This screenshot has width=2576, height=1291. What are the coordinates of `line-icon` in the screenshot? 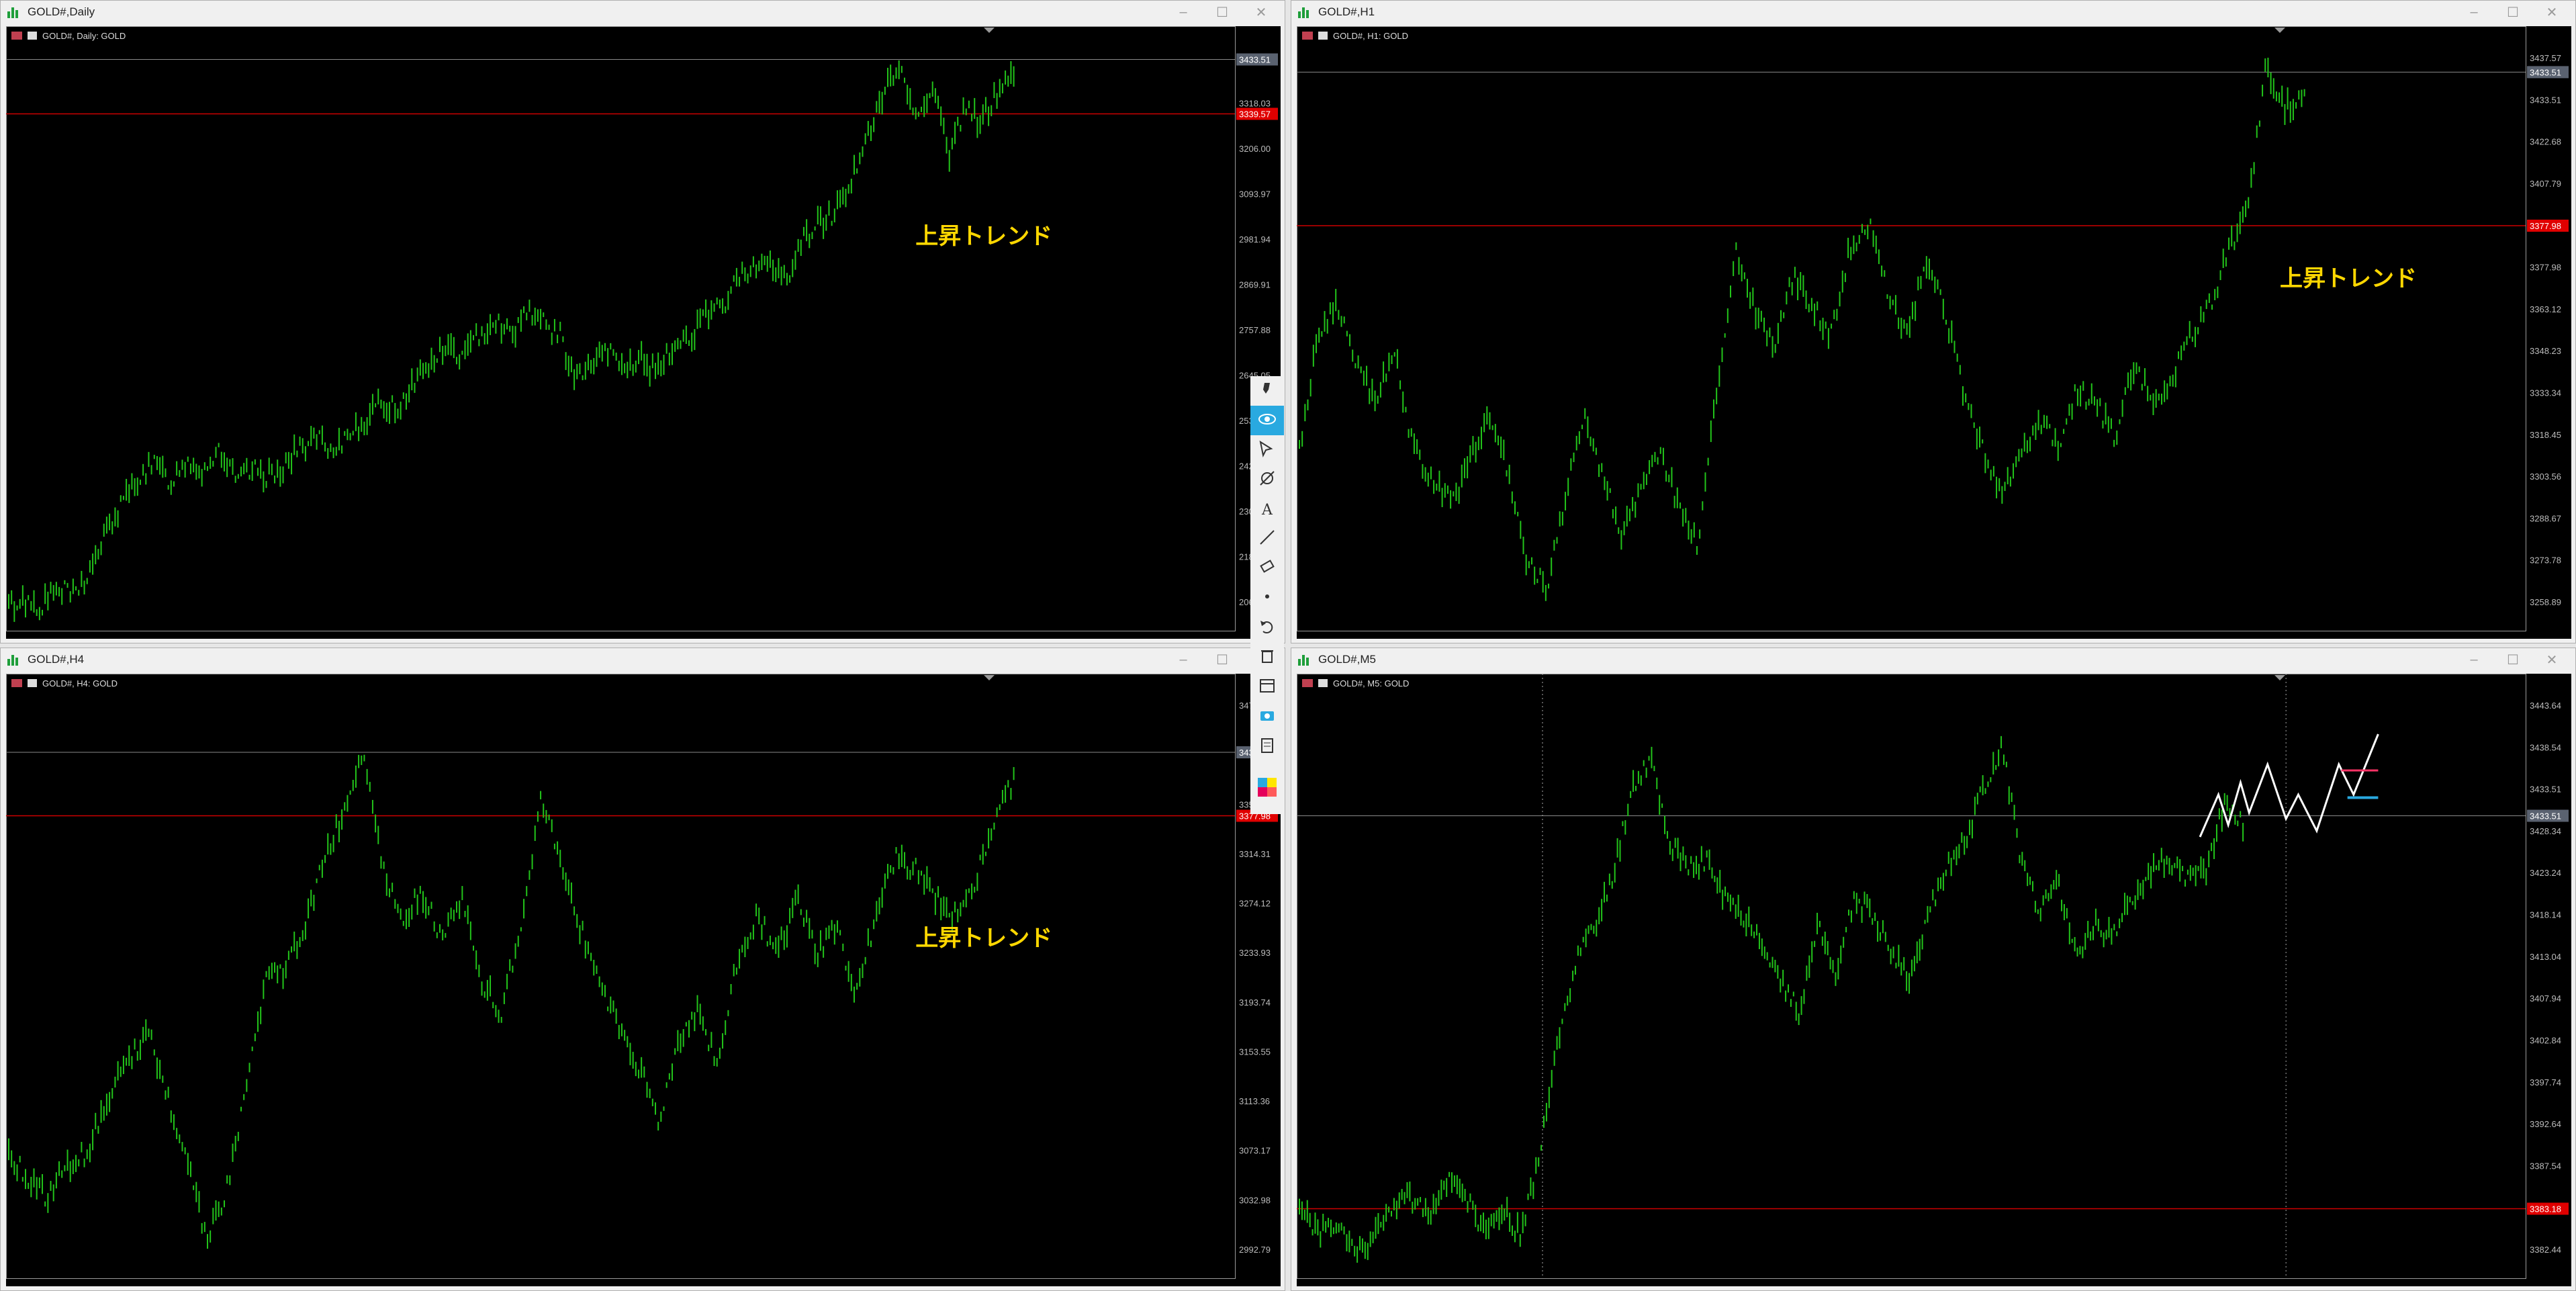 It's located at (1267, 538).